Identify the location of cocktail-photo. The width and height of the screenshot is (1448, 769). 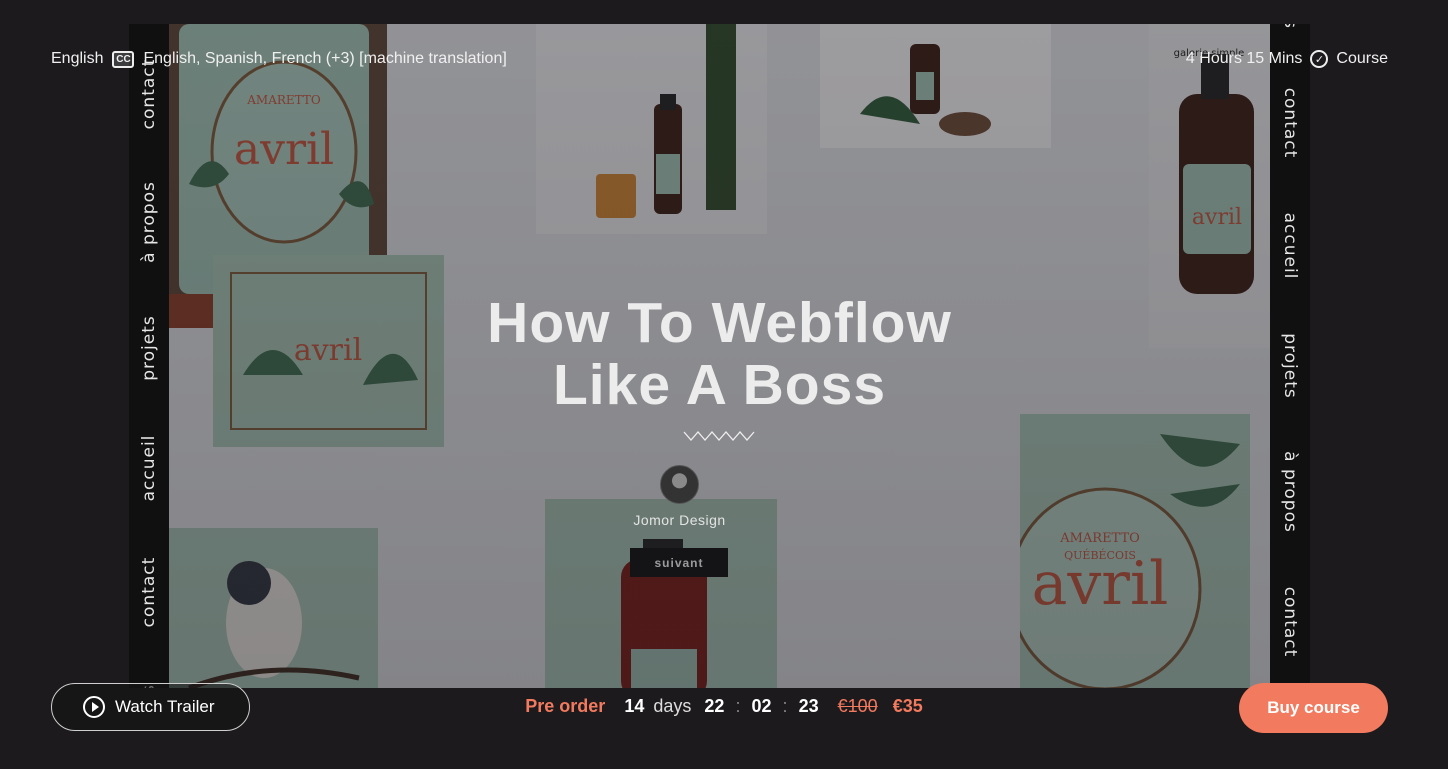
(651, 129).